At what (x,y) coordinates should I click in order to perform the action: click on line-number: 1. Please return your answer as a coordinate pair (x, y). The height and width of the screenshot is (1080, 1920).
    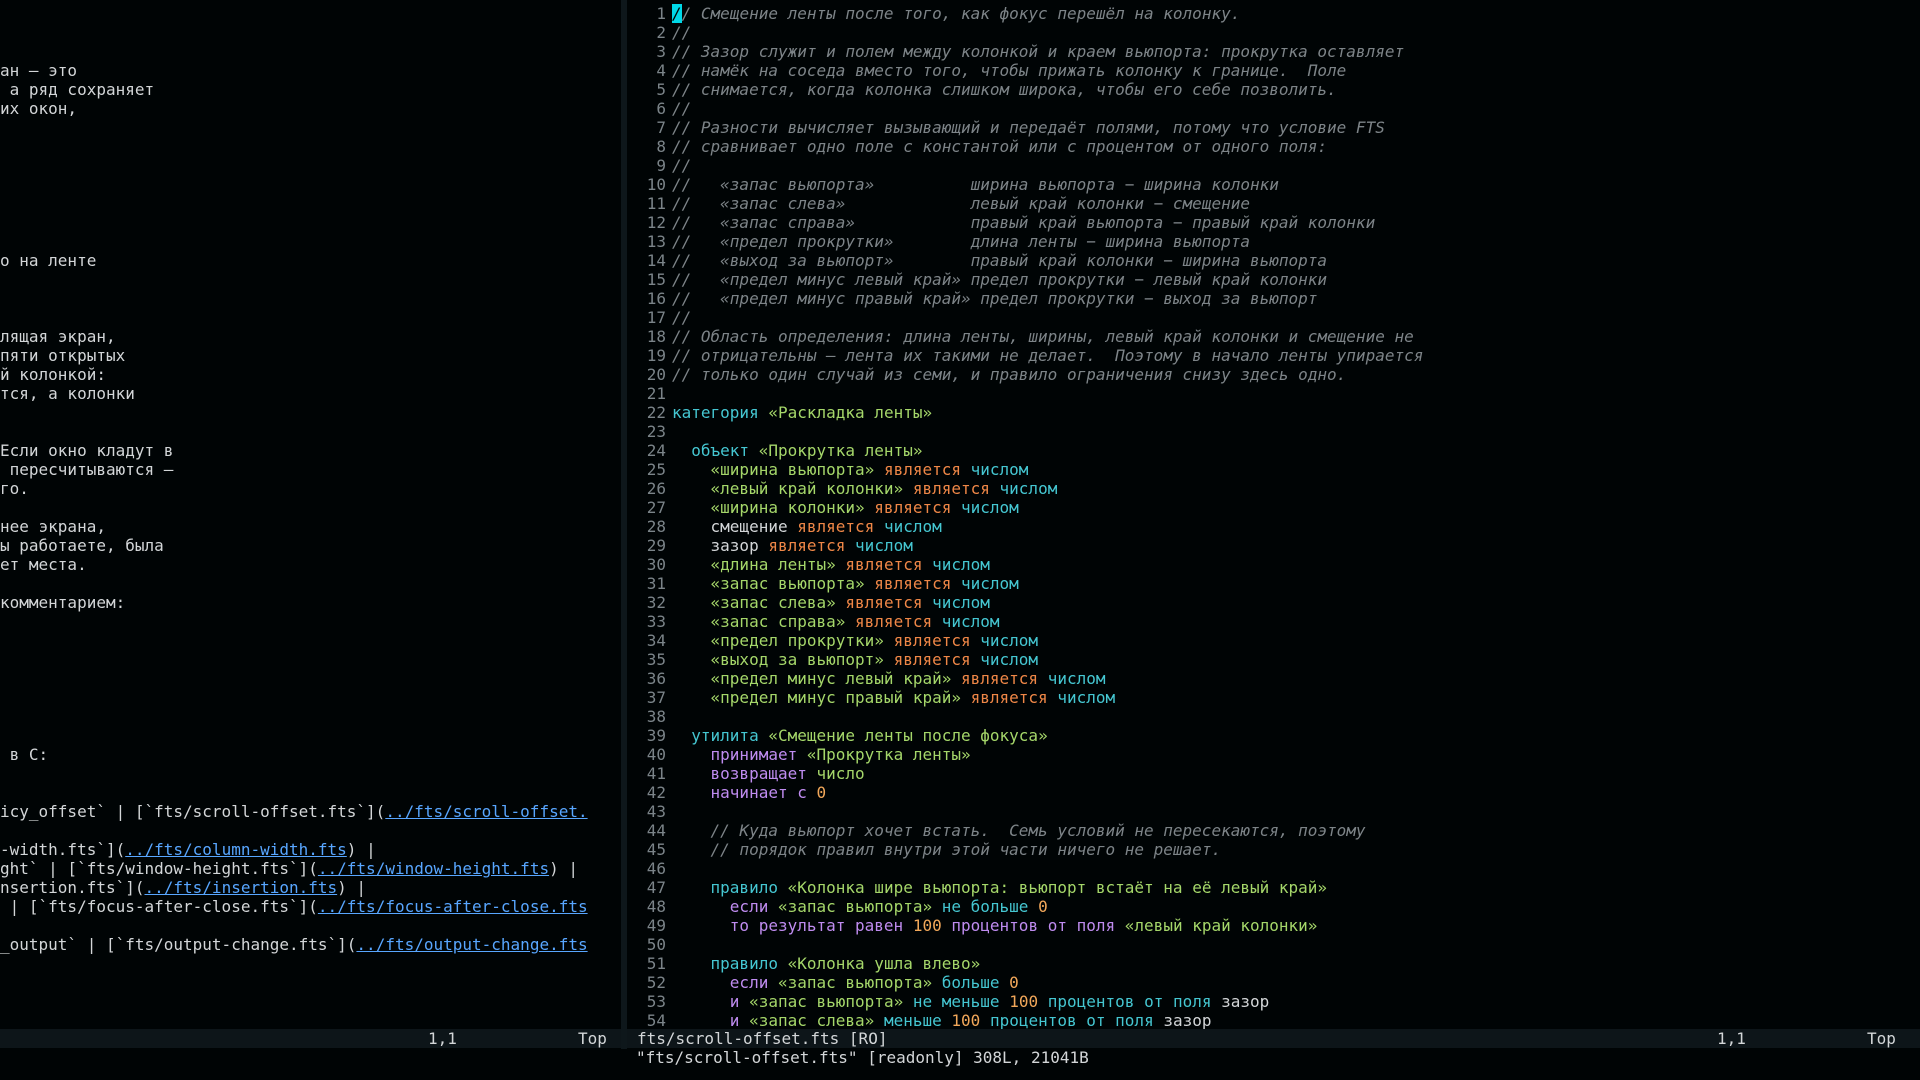
    Looking at the image, I should click on (661, 13).